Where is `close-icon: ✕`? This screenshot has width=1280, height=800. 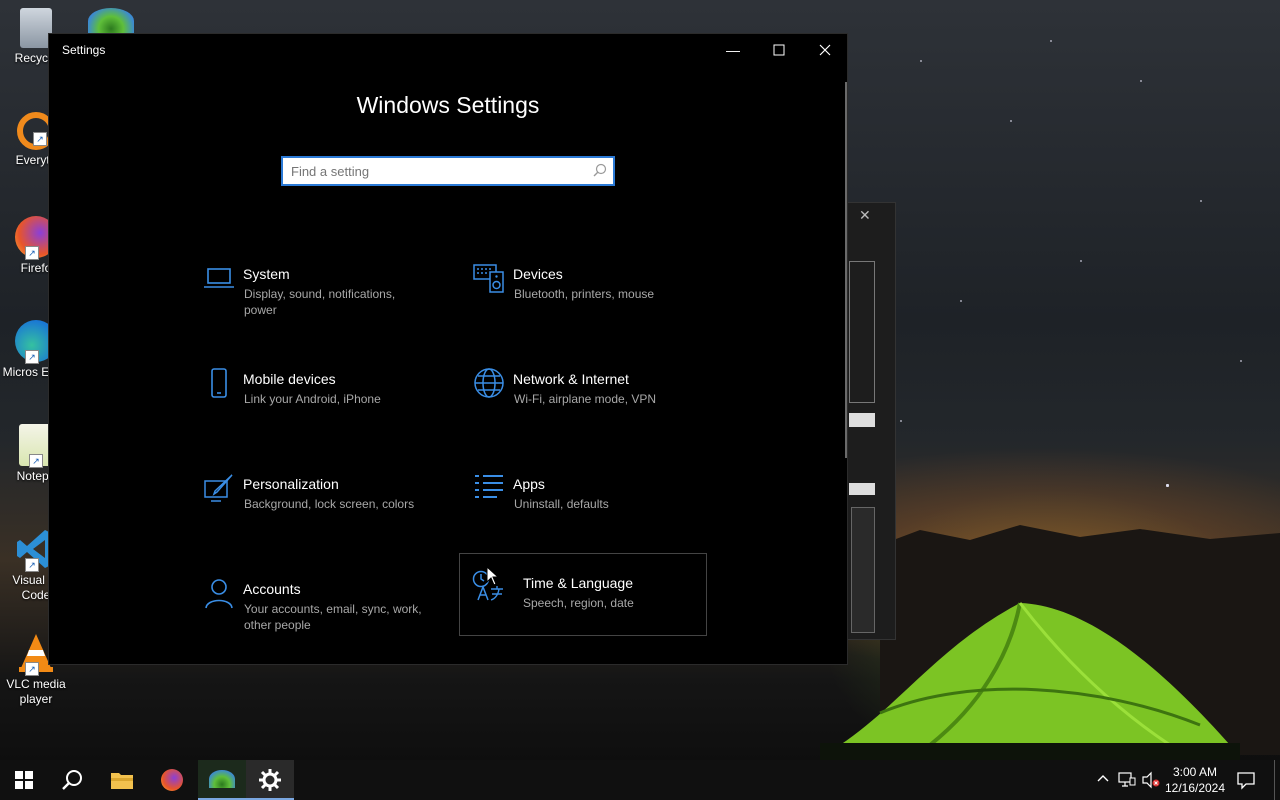
close-icon: ✕ is located at coordinates (865, 215).